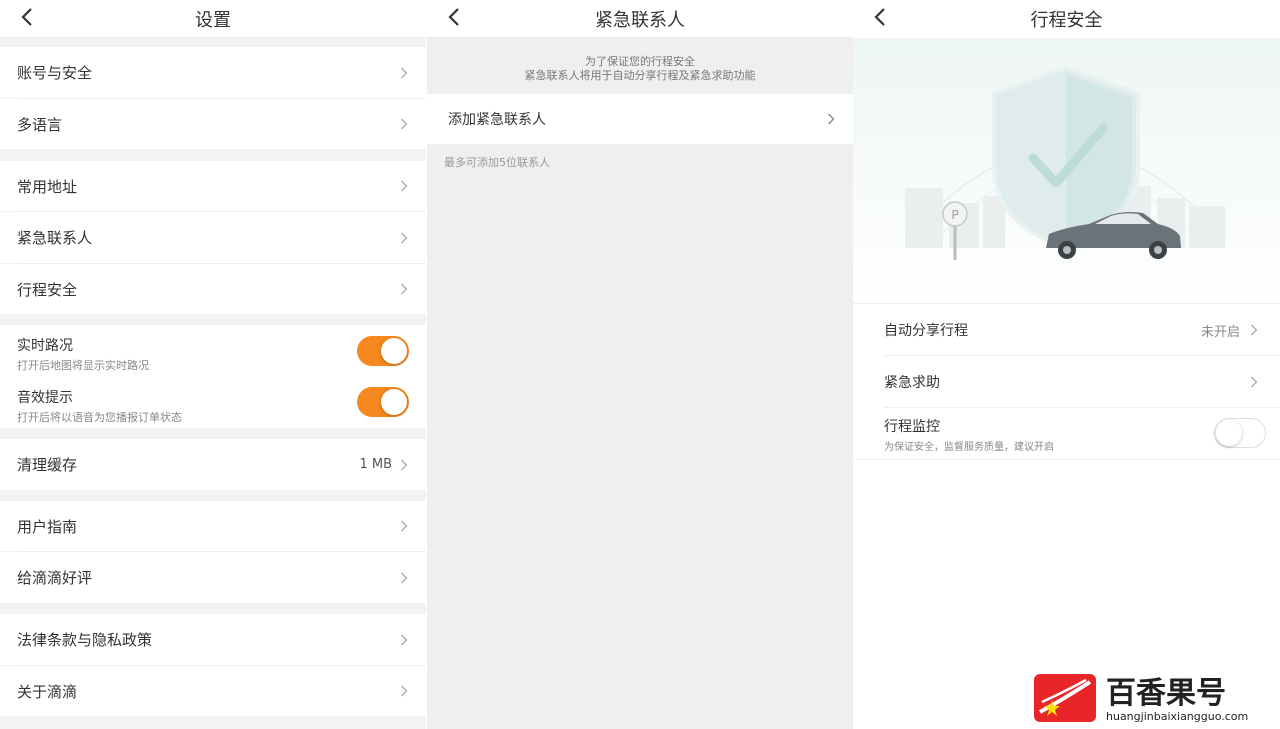  I want to click on svg-text: P, so click(954, 215).